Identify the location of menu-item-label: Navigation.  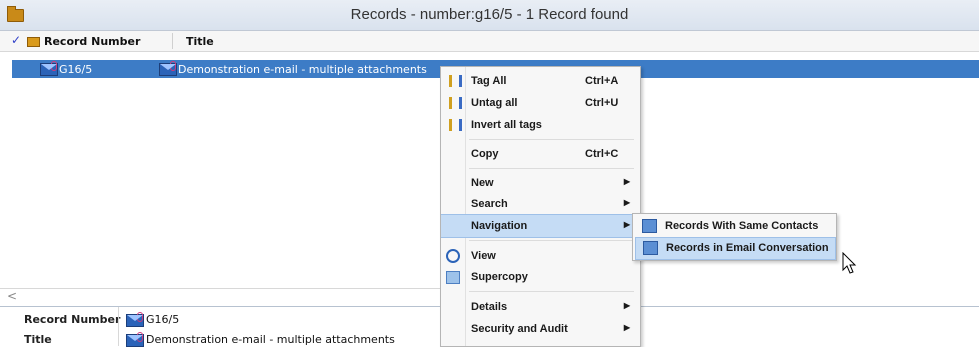
(499, 226).